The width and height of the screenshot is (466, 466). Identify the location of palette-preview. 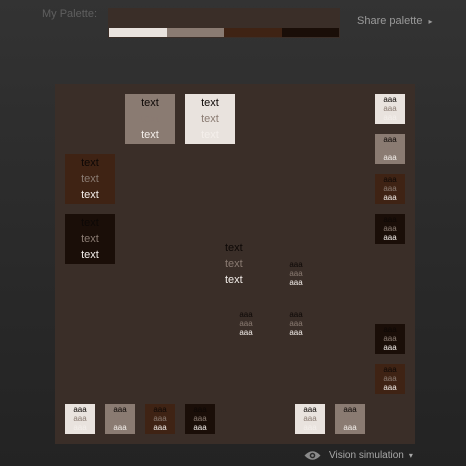
(224, 23).